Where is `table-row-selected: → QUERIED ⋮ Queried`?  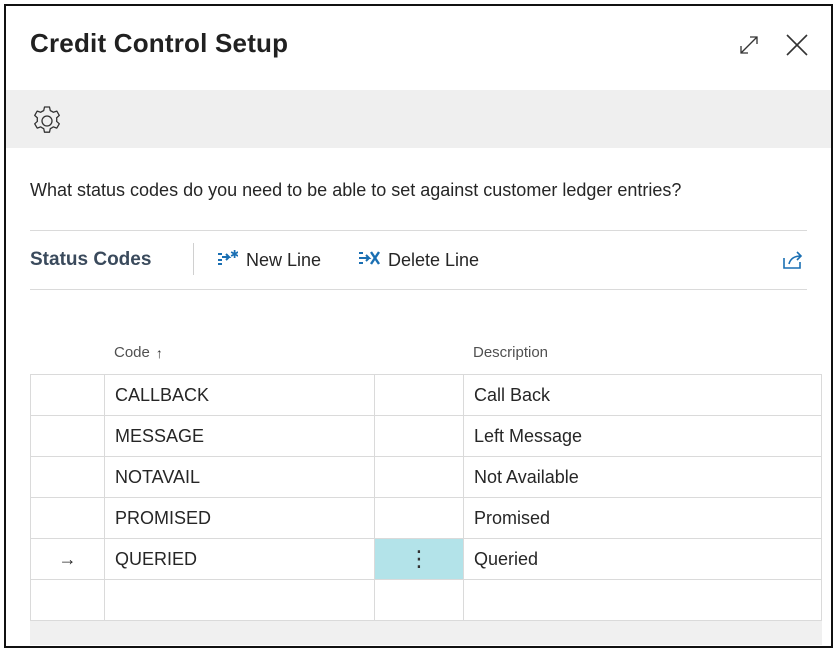 table-row-selected: → QUERIED ⋮ Queried is located at coordinates (426, 559).